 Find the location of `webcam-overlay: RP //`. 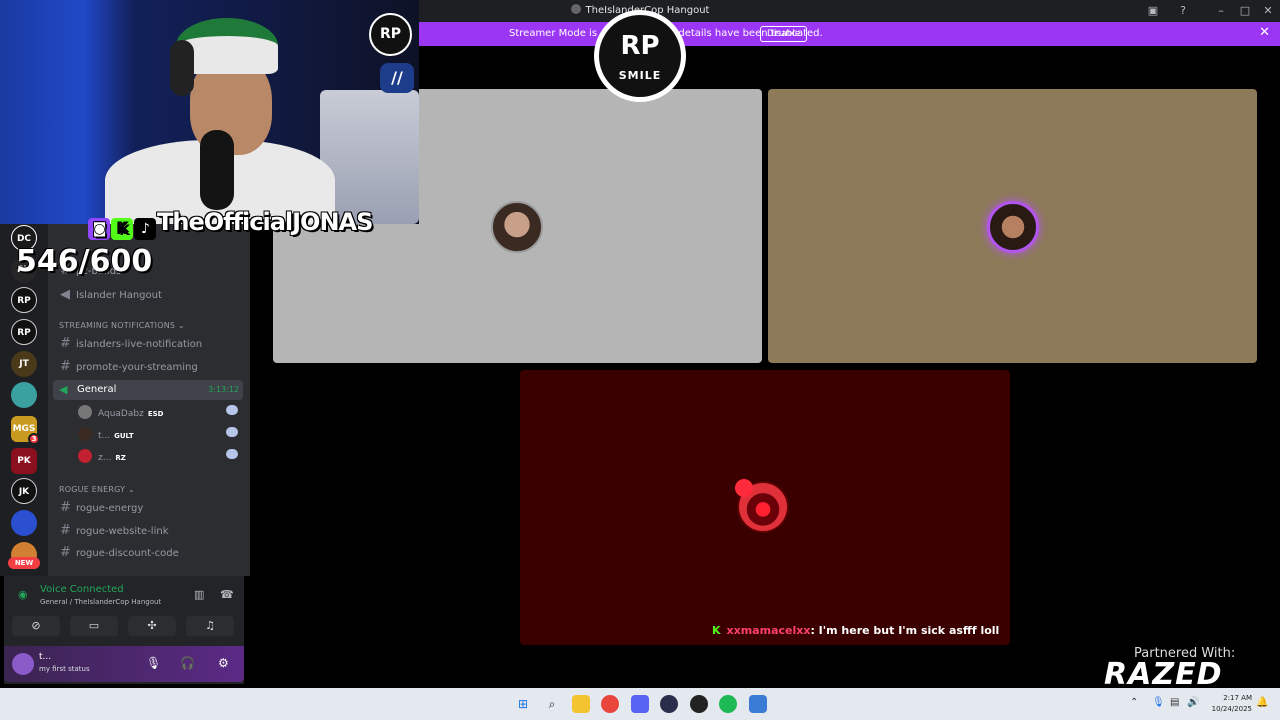

webcam-overlay: RP // is located at coordinates (209, 112).